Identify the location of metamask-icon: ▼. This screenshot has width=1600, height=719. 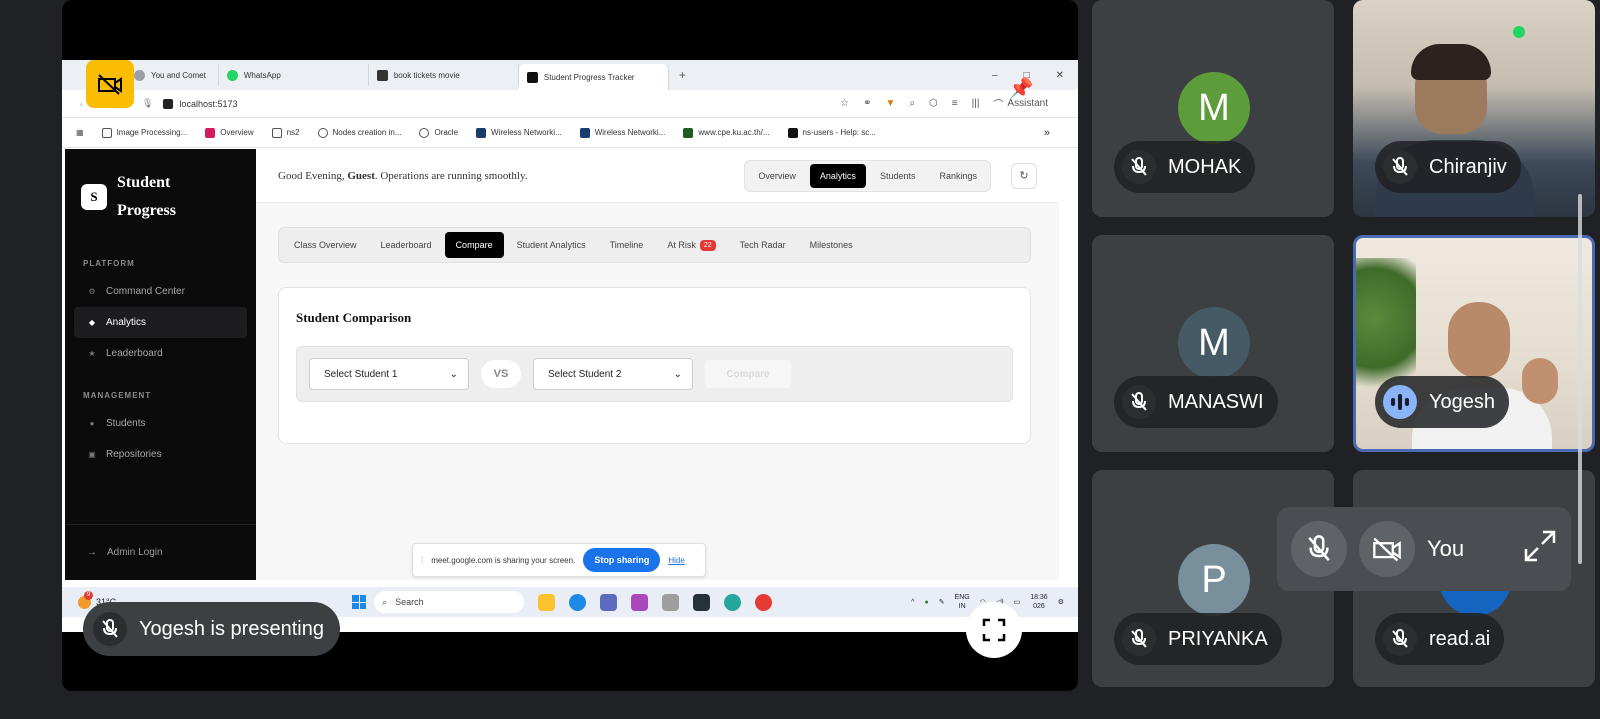
(891, 103).